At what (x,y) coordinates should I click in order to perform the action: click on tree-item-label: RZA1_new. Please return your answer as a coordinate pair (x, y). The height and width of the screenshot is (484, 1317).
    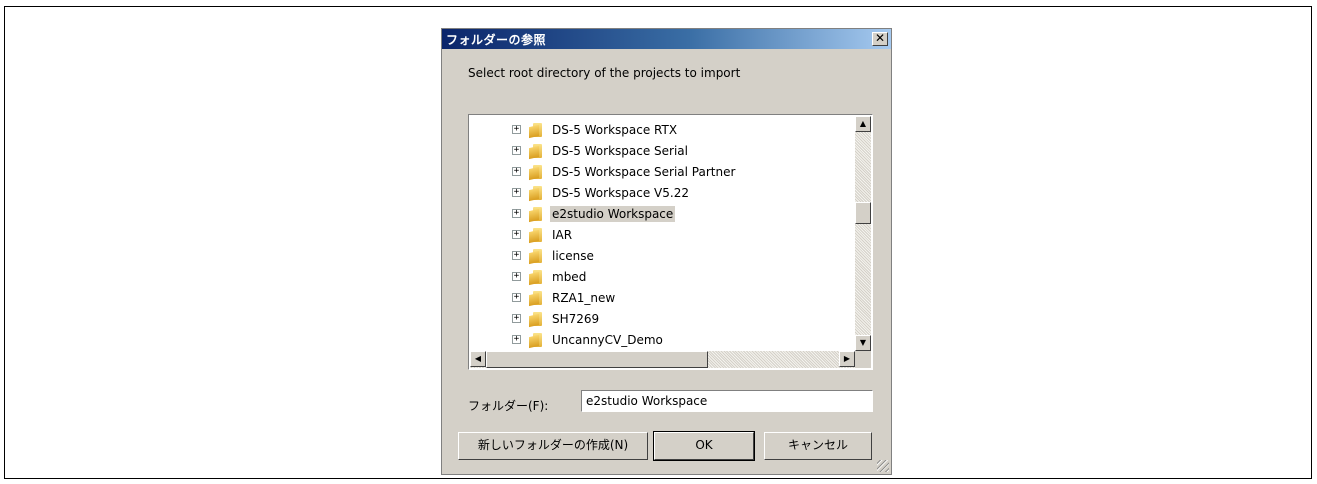
    Looking at the image, I should click on (584, 298).